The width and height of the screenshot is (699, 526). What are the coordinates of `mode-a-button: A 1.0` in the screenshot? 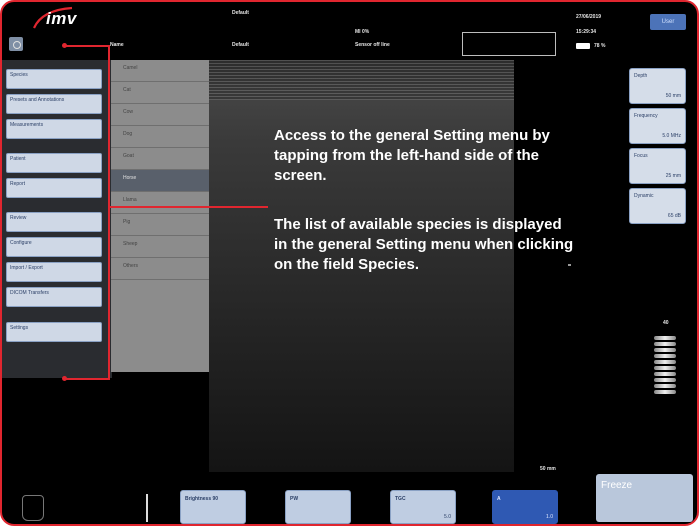 It's located at (525, 507).